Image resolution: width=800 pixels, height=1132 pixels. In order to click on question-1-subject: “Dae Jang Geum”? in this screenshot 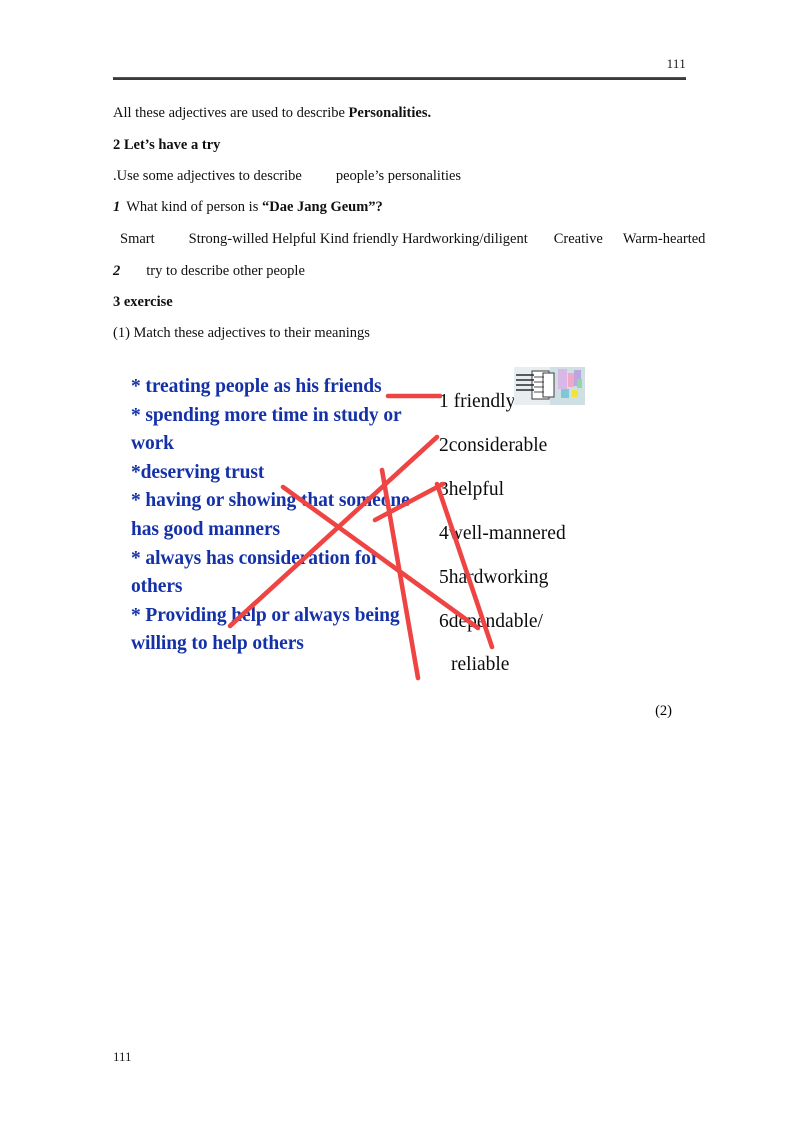, I will do `click(322, 207)`.